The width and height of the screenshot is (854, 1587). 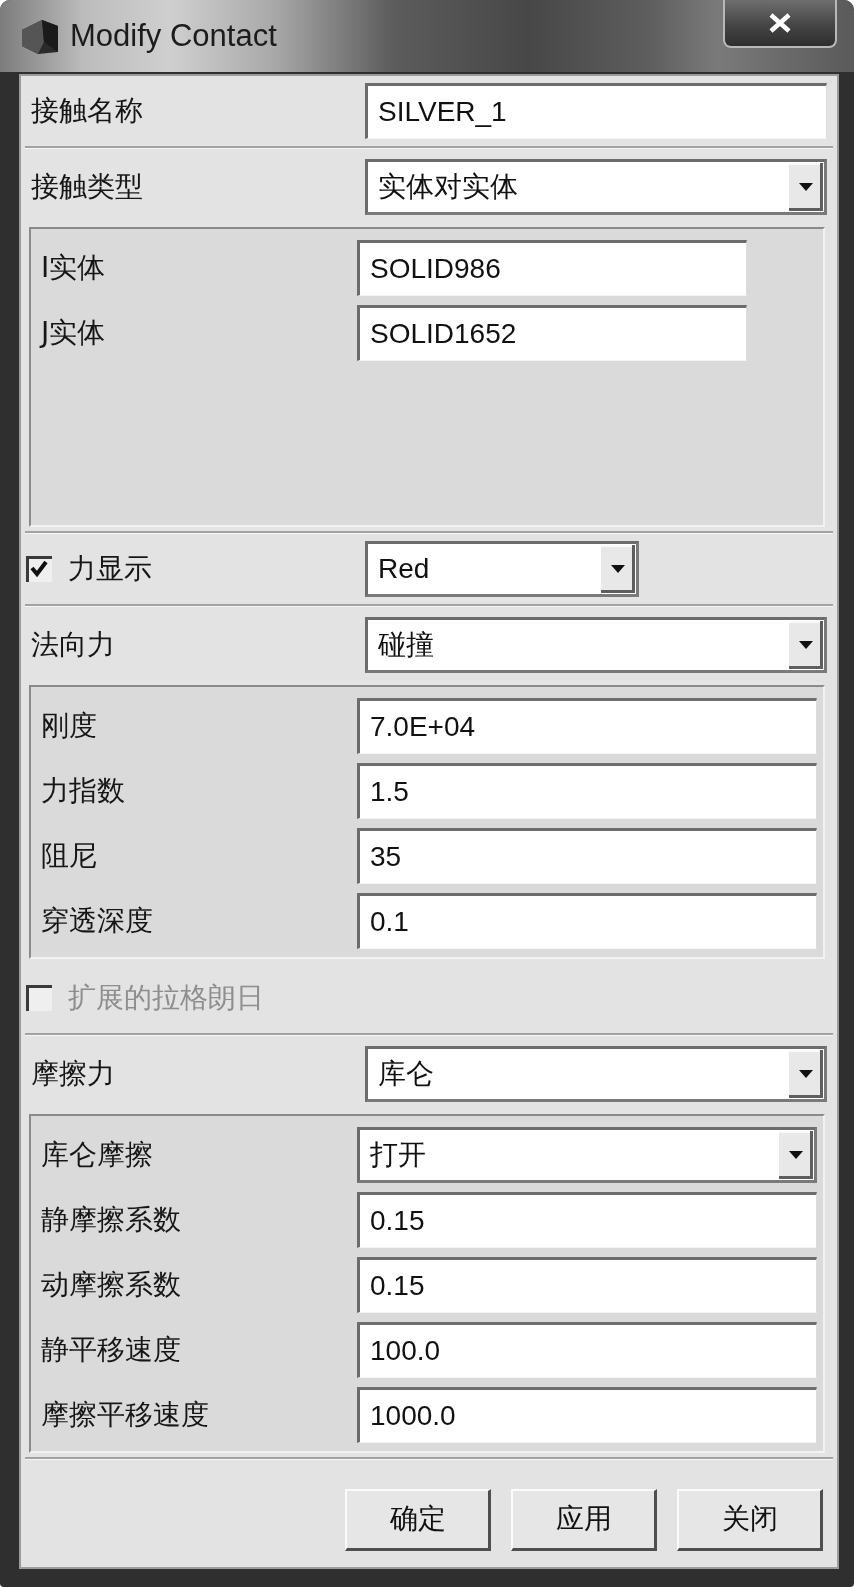 What do you see at coordinates (587, 855) in the screenshot?
I see `text-field: 35` at bounding box center [587, 855].